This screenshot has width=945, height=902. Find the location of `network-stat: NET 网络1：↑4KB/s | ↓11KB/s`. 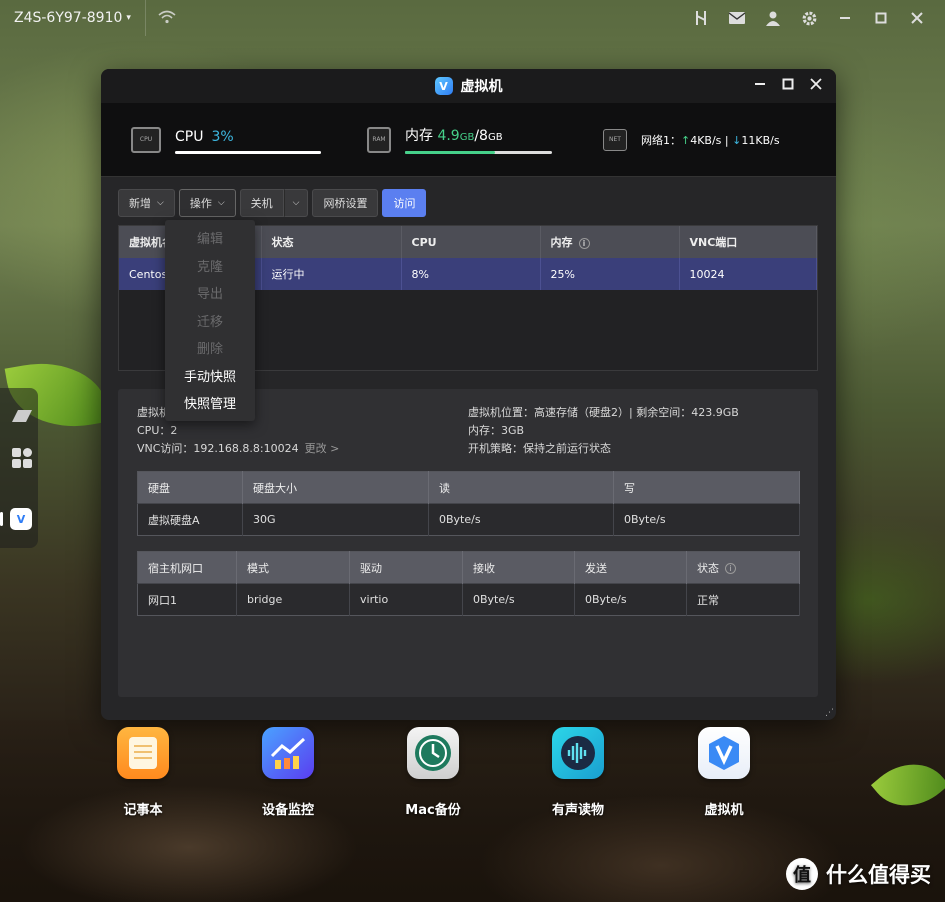

network-stat: NET 网络1：↑4KB/s | ↓11KB/s is located at coordinates (691, 139).